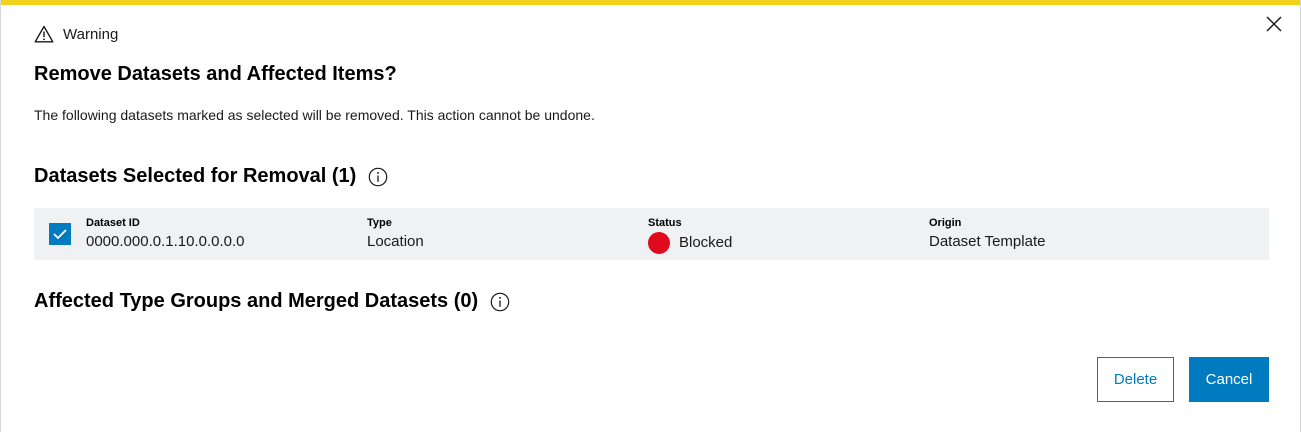  I want to click on status-blocked-dot-icon, so click(659, 243).